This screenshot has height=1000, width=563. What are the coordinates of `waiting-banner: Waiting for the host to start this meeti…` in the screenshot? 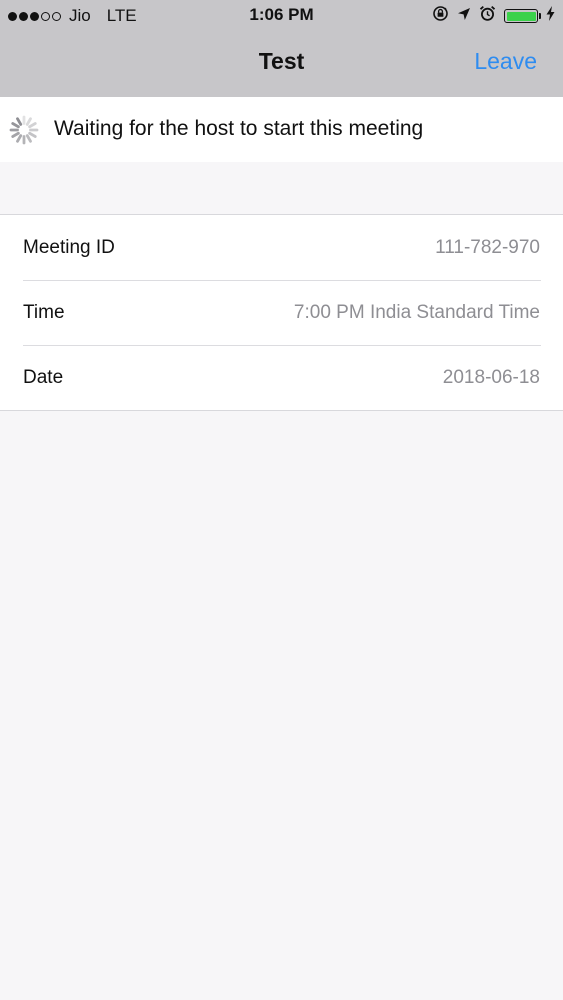 It's located at (281, 129).